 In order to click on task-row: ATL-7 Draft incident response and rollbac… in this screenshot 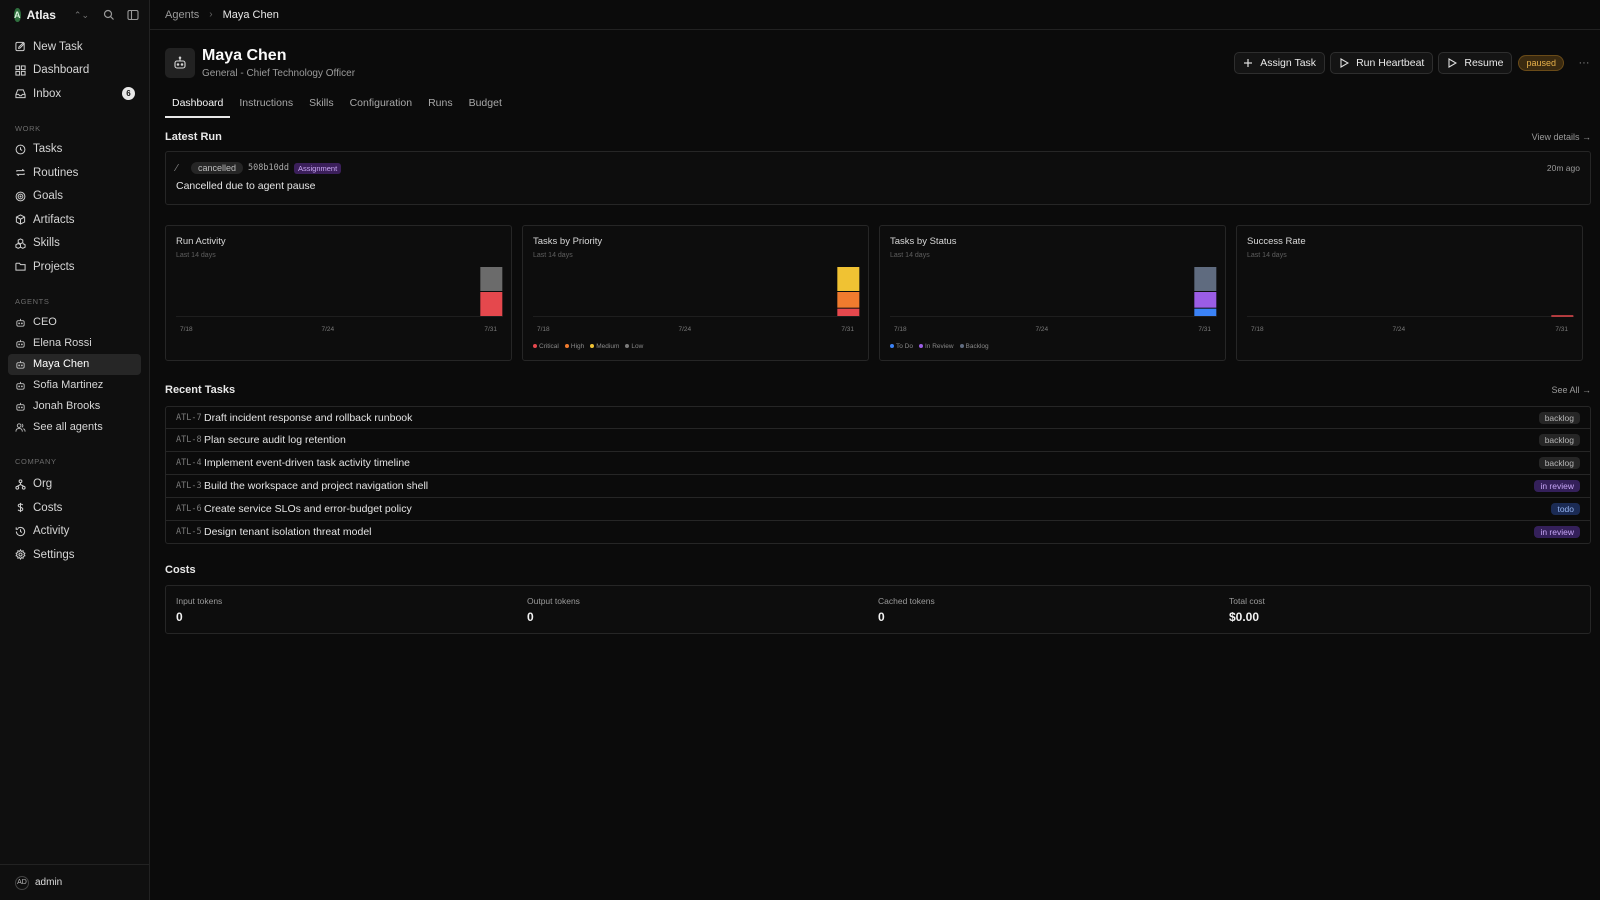, I will do `click(878, 417)`.